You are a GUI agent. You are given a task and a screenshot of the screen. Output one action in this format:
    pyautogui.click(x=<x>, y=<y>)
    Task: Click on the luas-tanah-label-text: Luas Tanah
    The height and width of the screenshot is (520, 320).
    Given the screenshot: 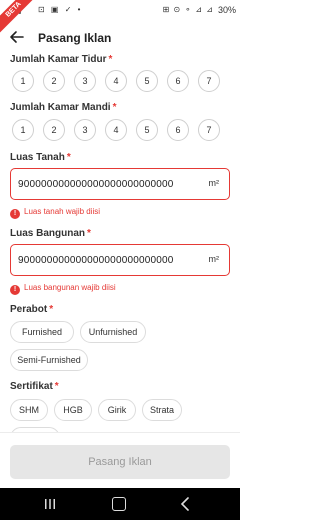 What is the action you would take?
    pyautogui.click(x=37, y=157)
    